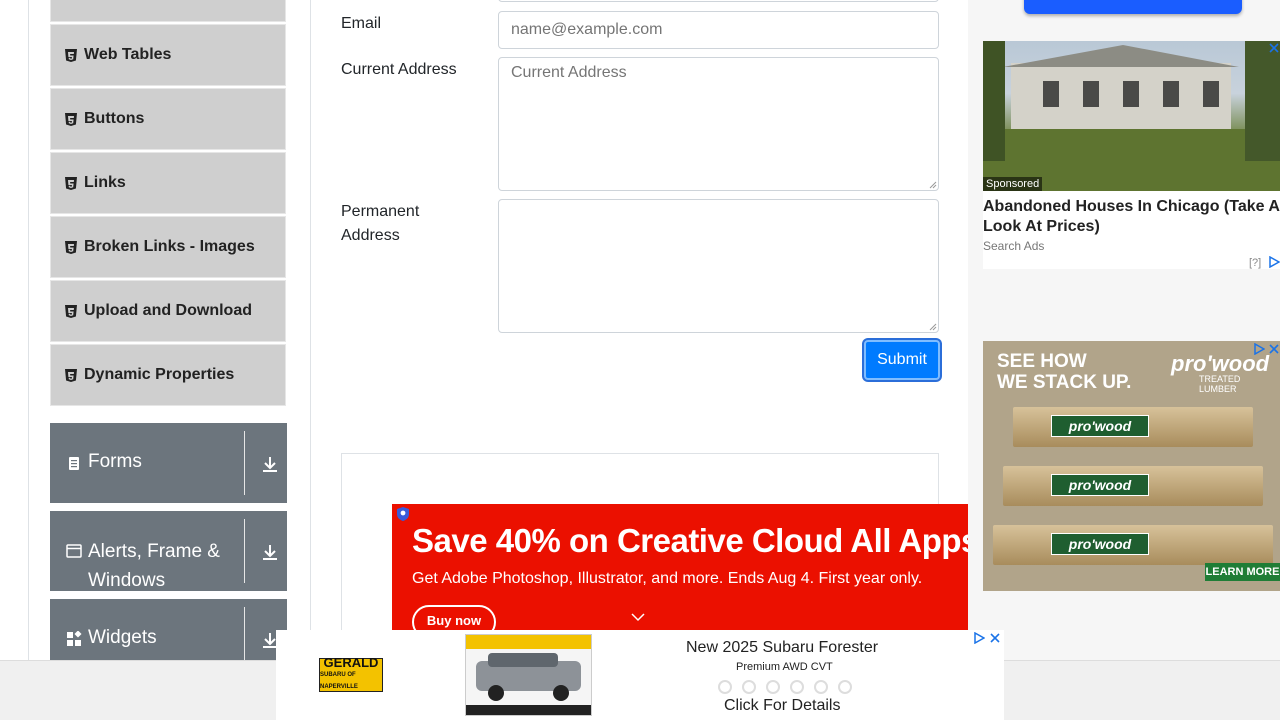 The image size is (1280, 720). I want to click on menu-item-label: Web Tables, so click(128, 54).